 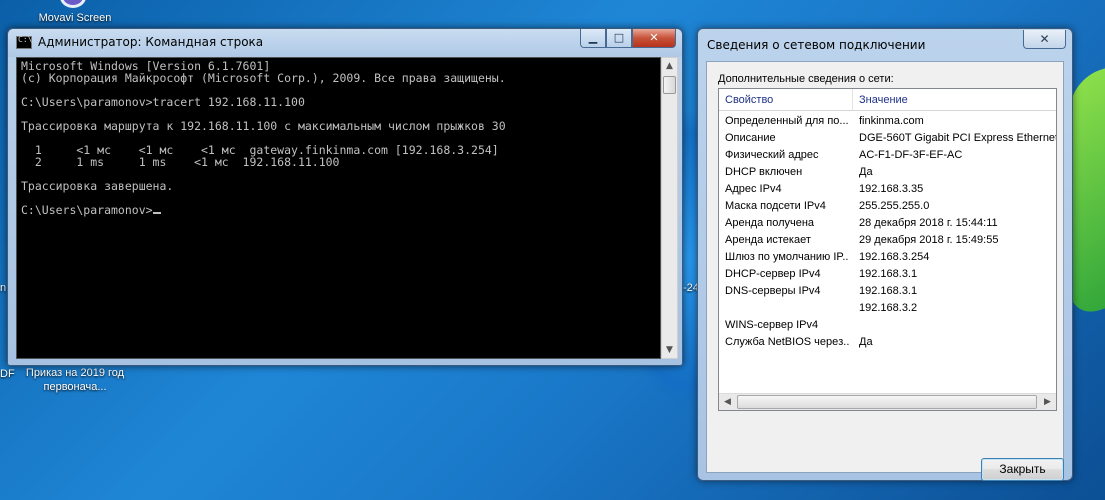 I want to click on row-property: Адрес IPv4, so click(x=753, y=189).